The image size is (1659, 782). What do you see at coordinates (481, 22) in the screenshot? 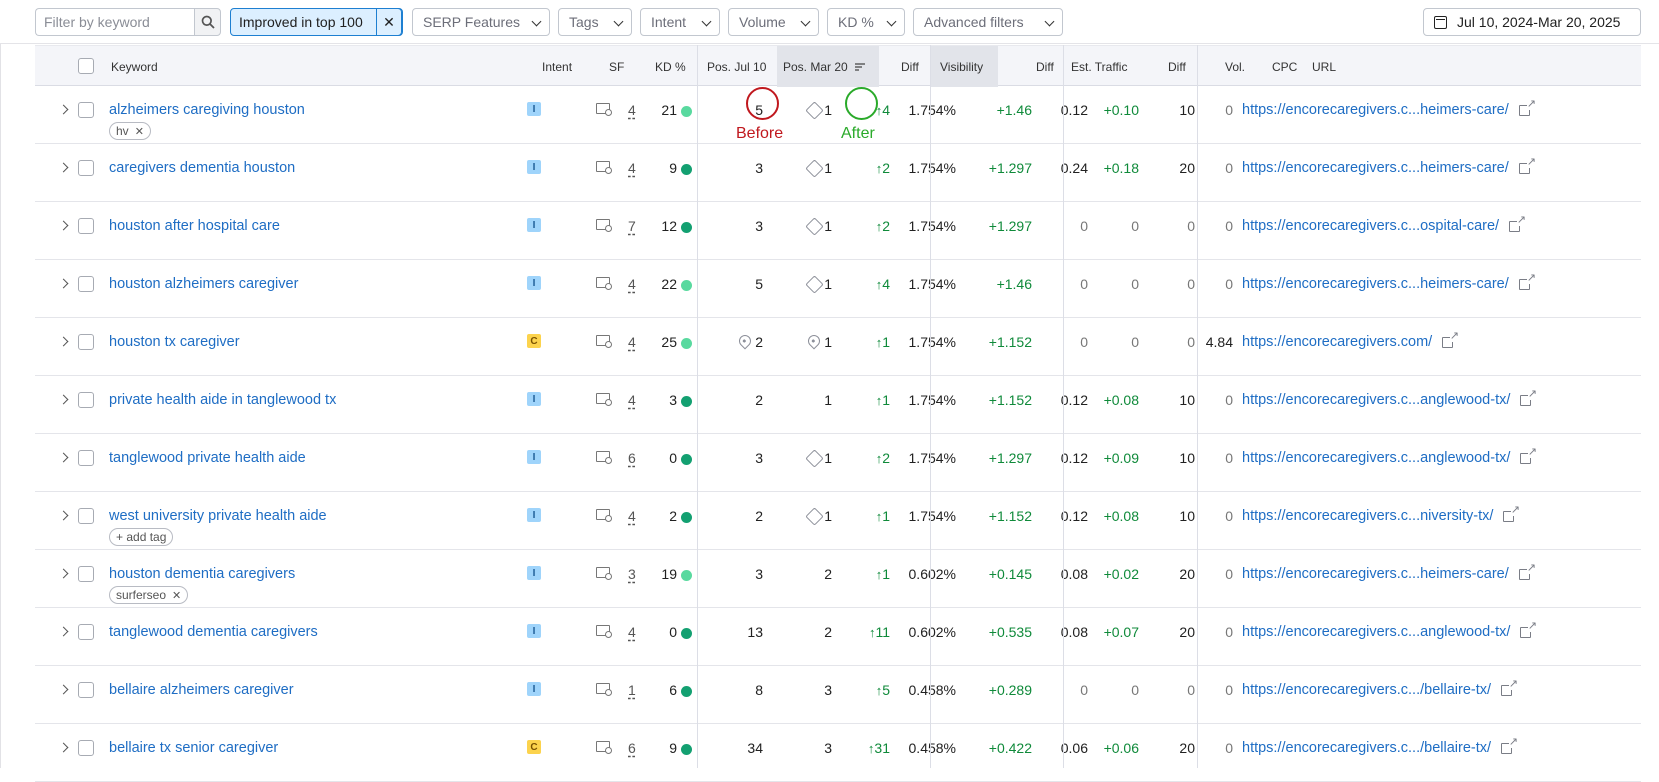
I see `serp-features-dropdown: SERP Features` at bounding box center [481, 22].